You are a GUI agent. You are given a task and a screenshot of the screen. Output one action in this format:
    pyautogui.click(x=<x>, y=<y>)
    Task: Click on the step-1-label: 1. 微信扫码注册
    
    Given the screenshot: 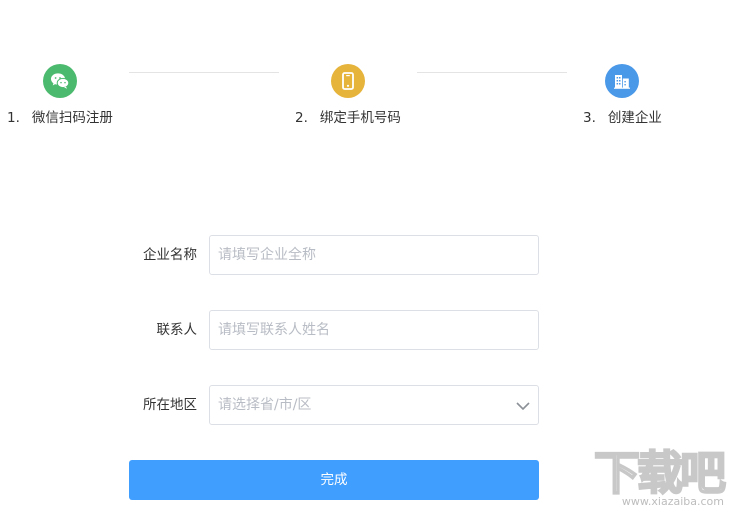 What is the action you would take?
    pyautogui.click(x=60, y=118)
    